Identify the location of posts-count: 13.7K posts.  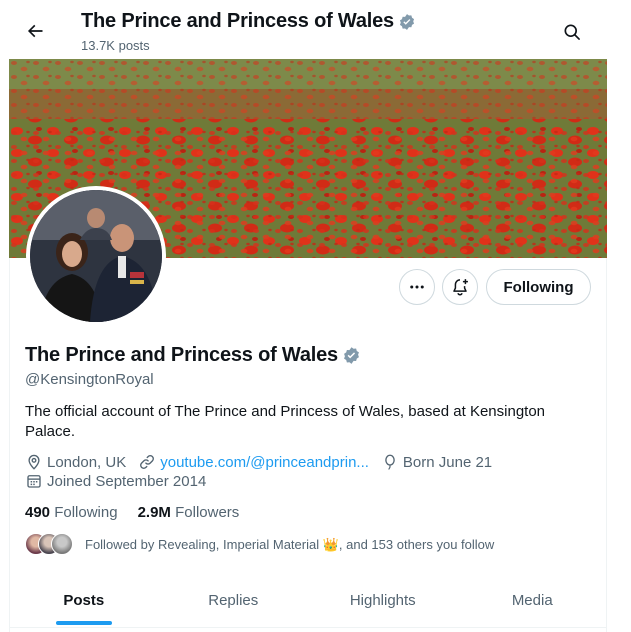
(115, 45).